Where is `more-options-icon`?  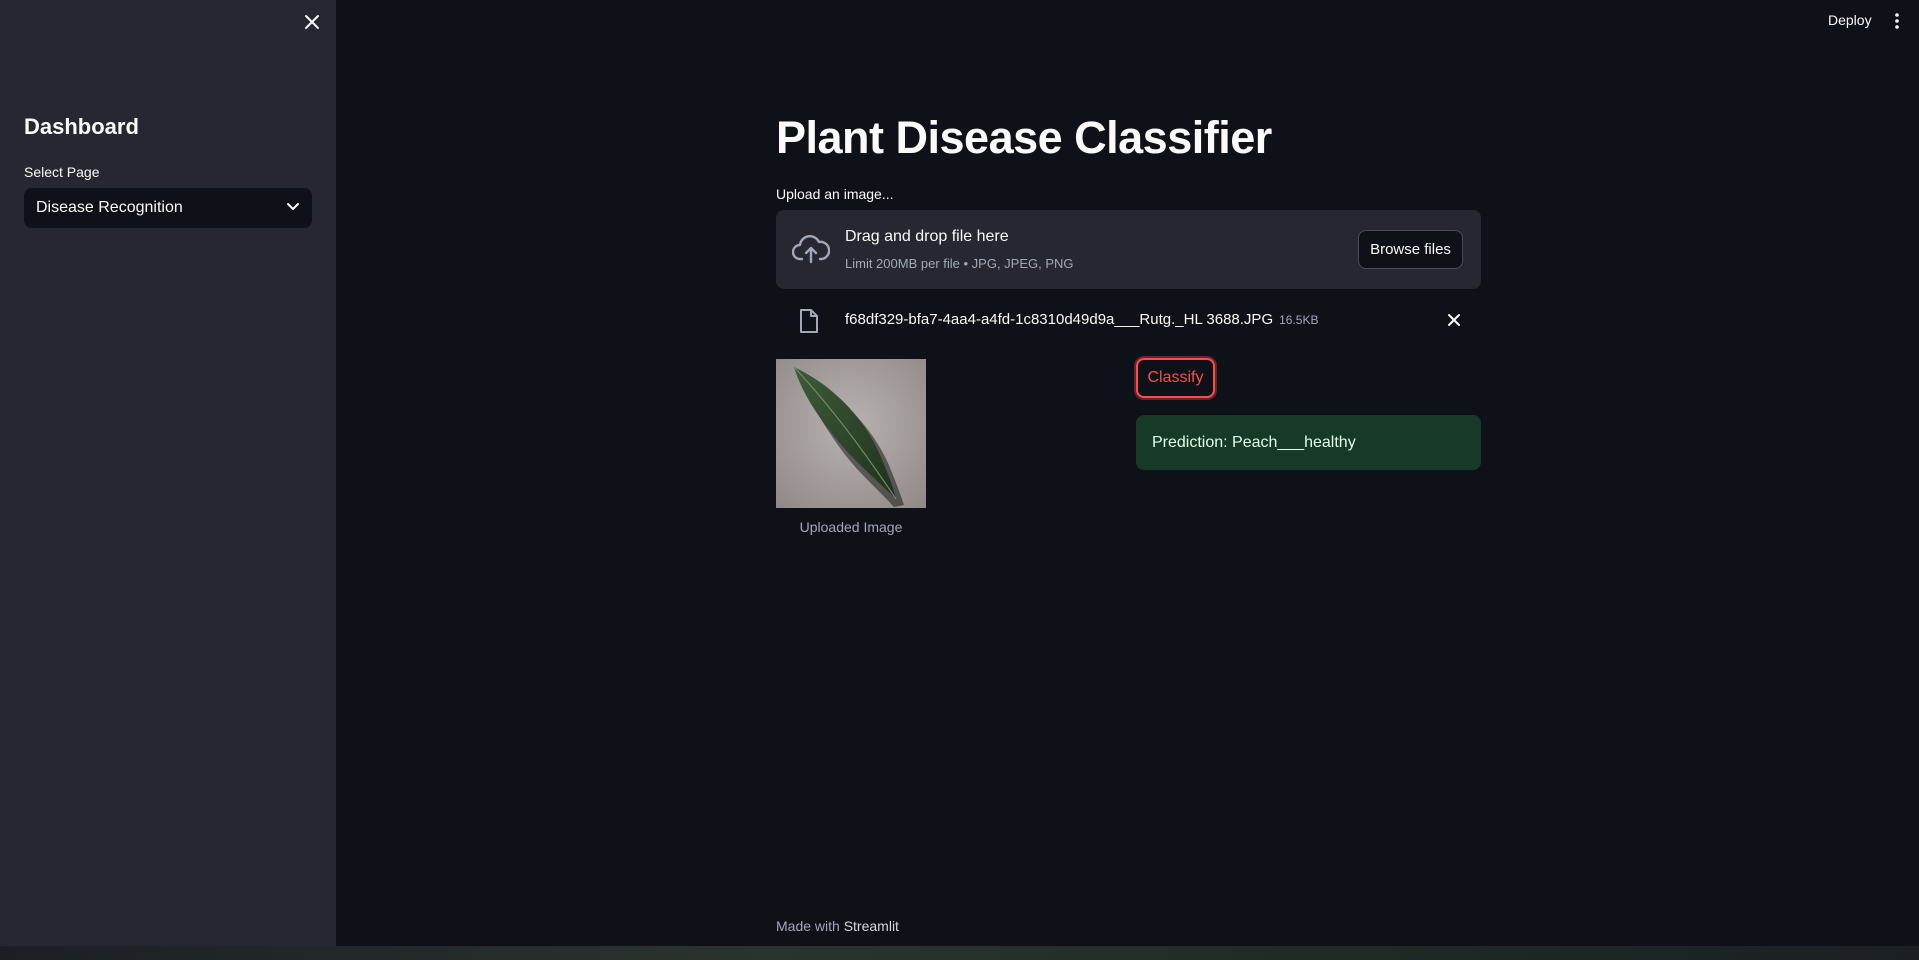 more-options-icon is located at coordinates (1897, 21).